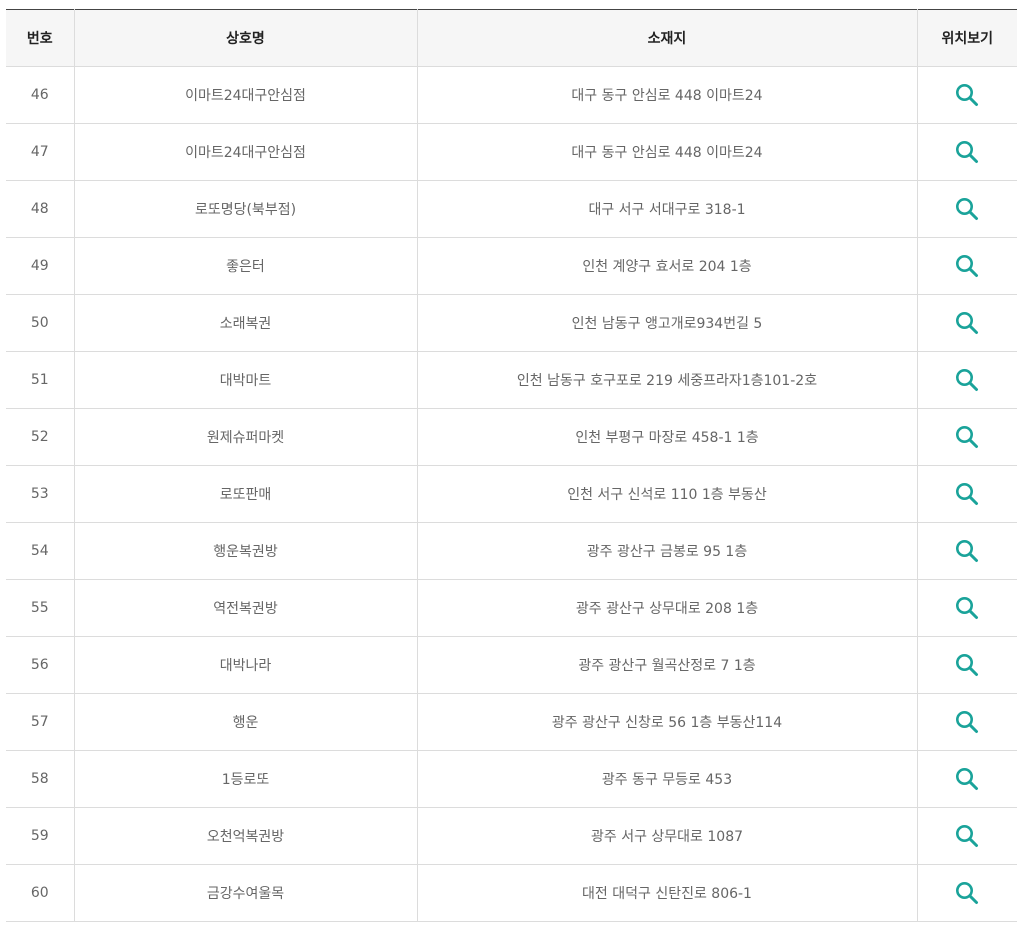 This screenshot has height=926, width=1022. I want to click on row-number: 50, so click(40, 323).